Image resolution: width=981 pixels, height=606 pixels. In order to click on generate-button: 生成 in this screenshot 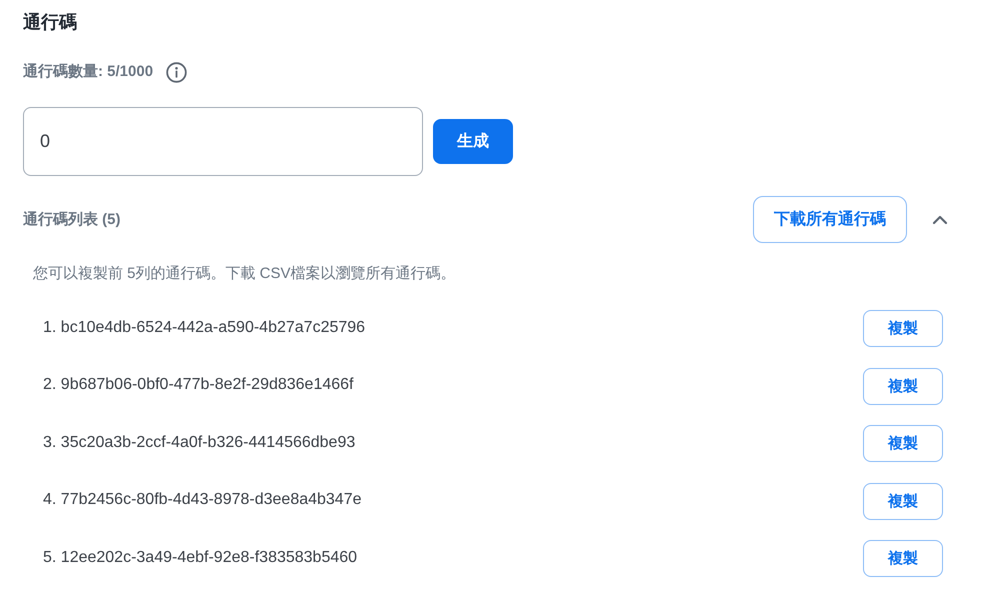, I will do `click(473, 141)`.